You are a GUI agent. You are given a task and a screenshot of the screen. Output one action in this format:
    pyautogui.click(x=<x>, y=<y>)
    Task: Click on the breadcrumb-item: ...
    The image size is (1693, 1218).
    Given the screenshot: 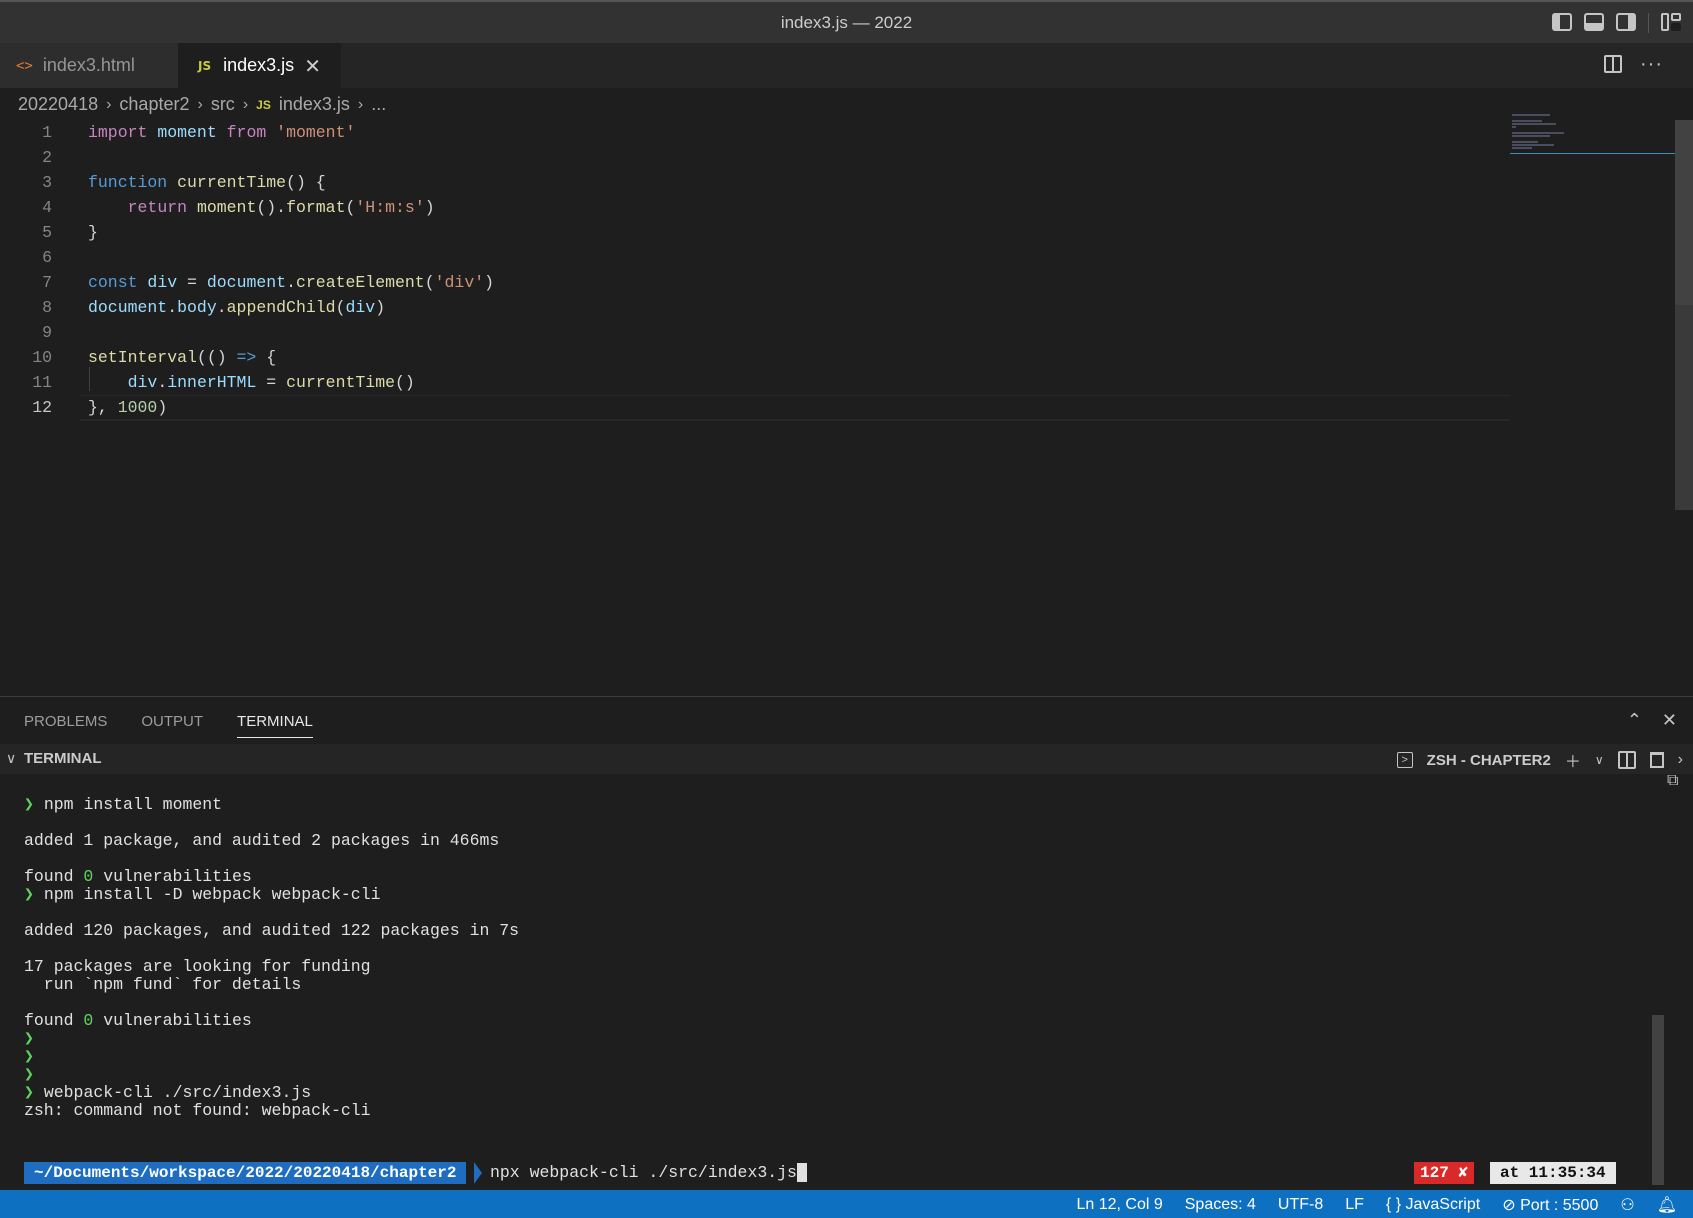 What is the action you would take?
    pyautogui.click(x=378, y=104)
    